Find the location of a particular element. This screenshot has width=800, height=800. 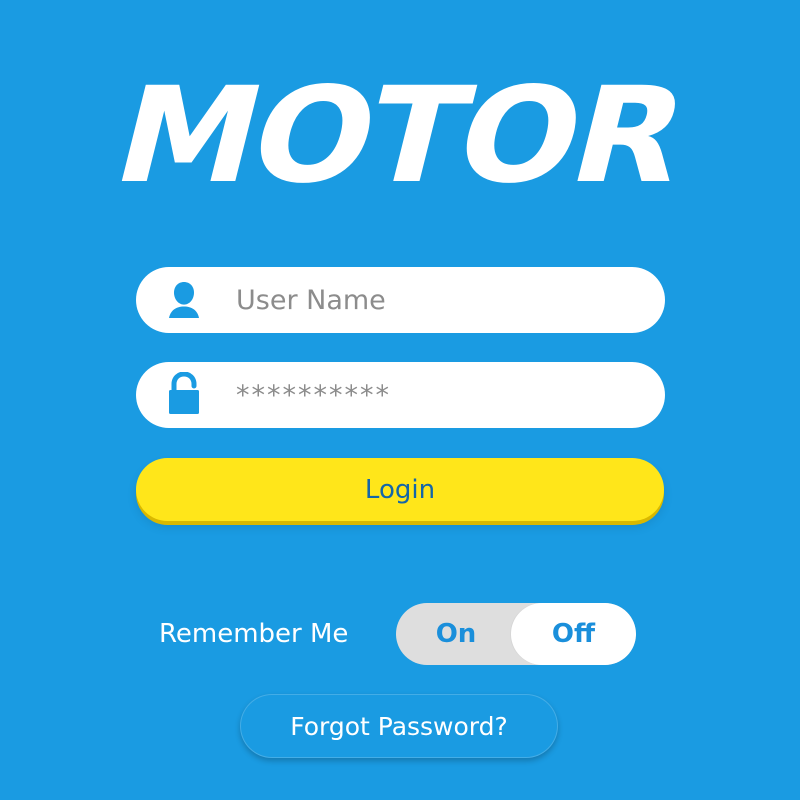

password-field is located at coordinates (400, 395).